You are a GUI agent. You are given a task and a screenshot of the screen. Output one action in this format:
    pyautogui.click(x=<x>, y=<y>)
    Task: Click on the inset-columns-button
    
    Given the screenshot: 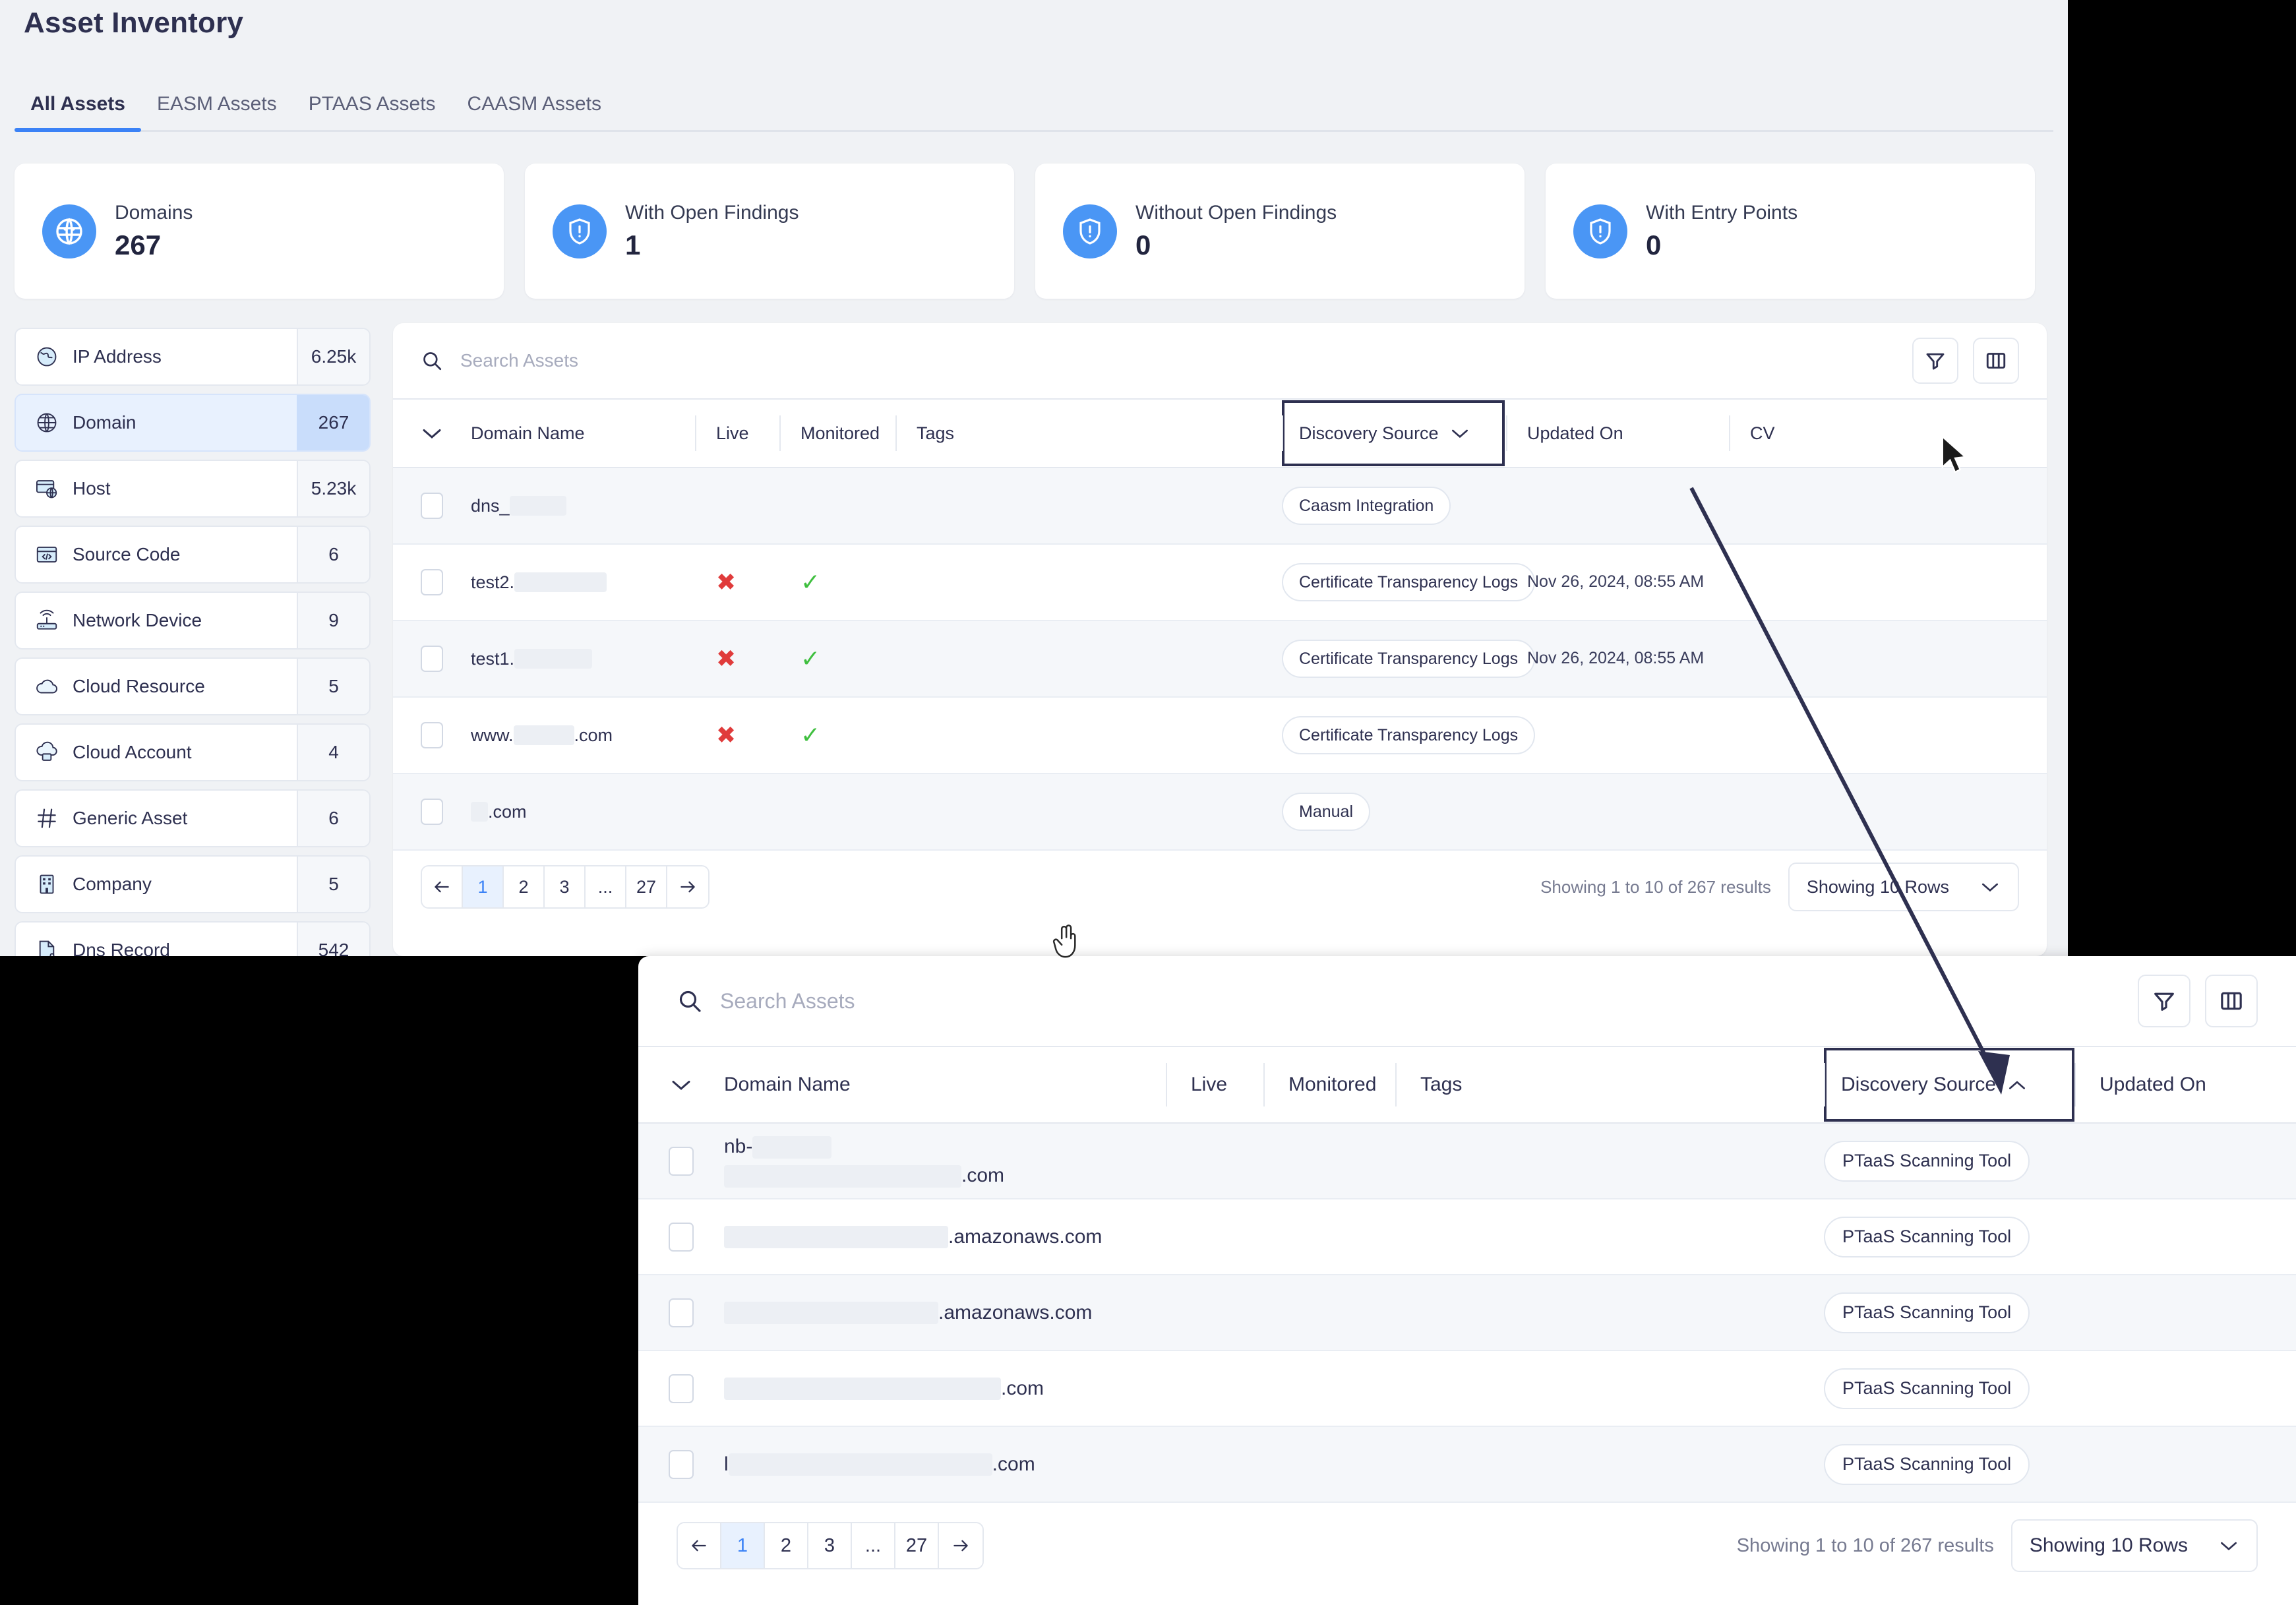 What is the action you would take?
    pyautogui.click(x=2231, y=1001)
    